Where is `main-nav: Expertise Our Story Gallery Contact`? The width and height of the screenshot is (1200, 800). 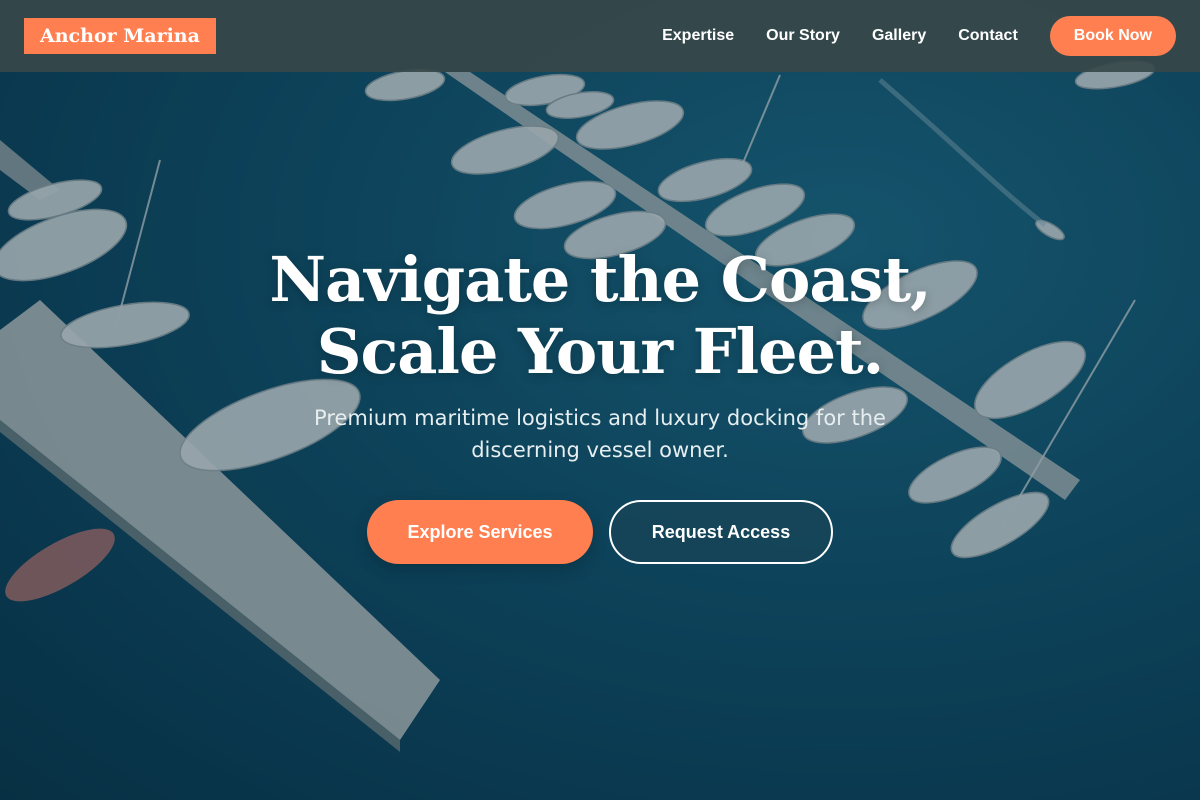 main-nav: Expertise Our Story Gallery Contact is located at coordinates (840, 36).